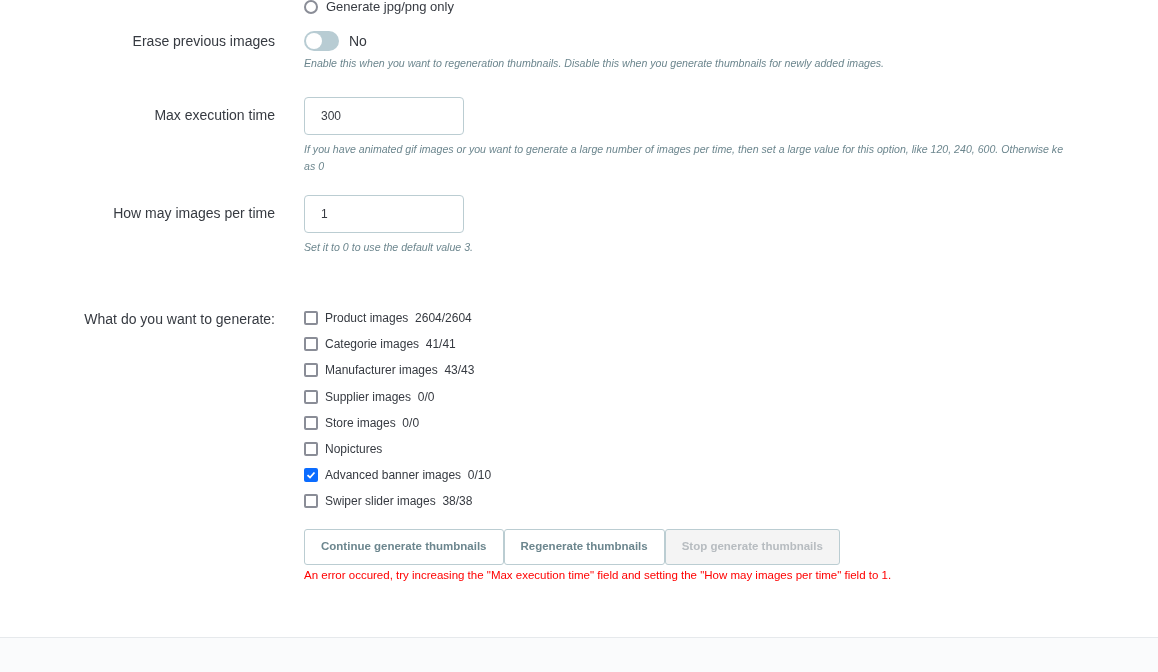 The width and height of the screenshot is (1158, 672). I want to click on number-input: 1, so click(384, 214).